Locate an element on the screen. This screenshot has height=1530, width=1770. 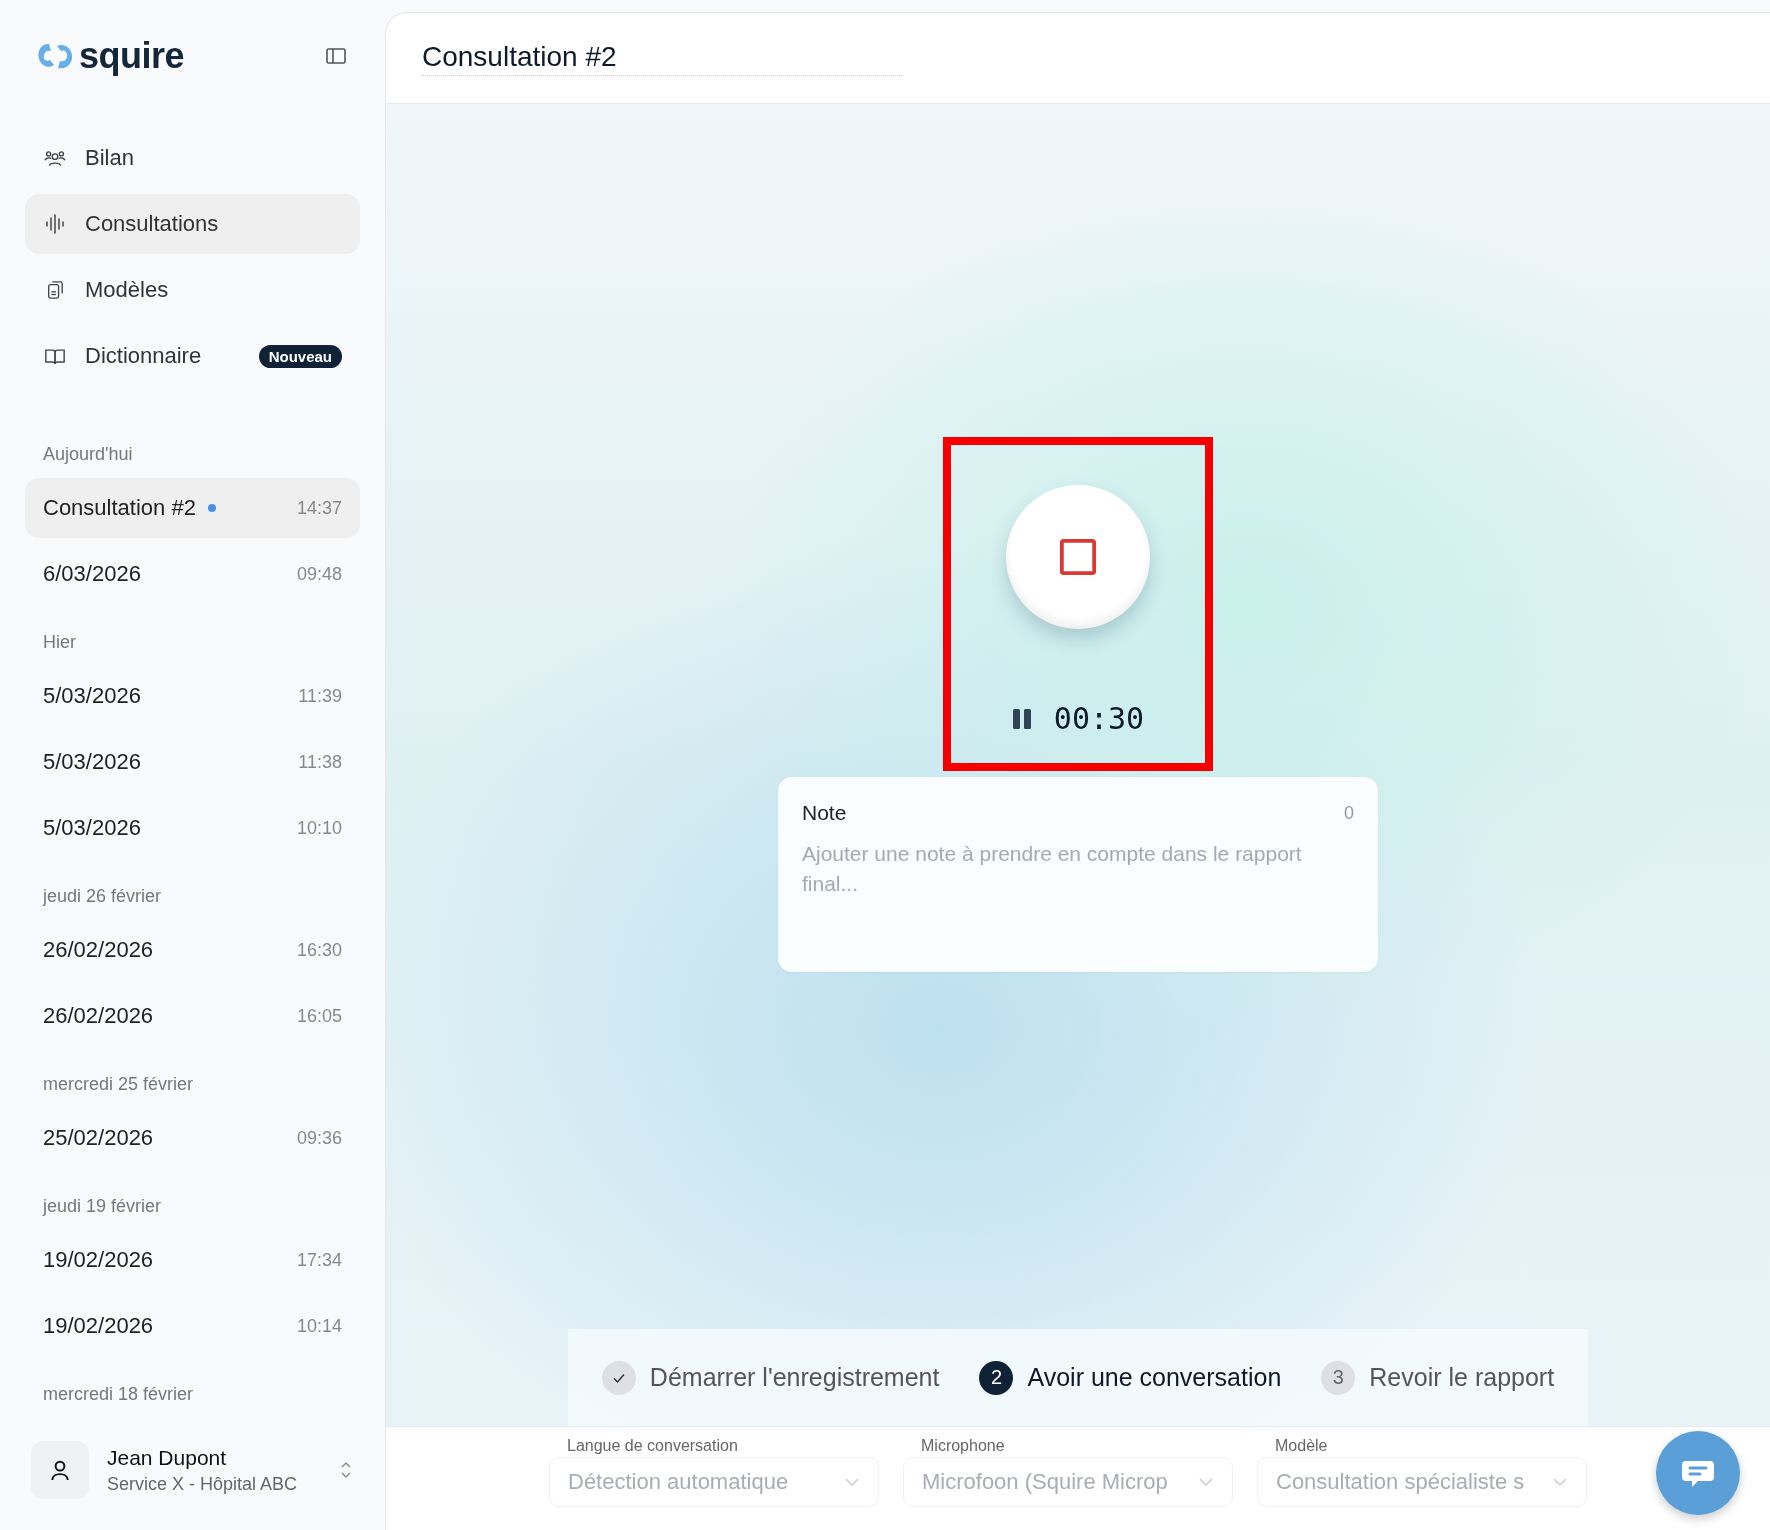
history-item: 5/03/2026 10:10 is located at coordinates (192, 828).